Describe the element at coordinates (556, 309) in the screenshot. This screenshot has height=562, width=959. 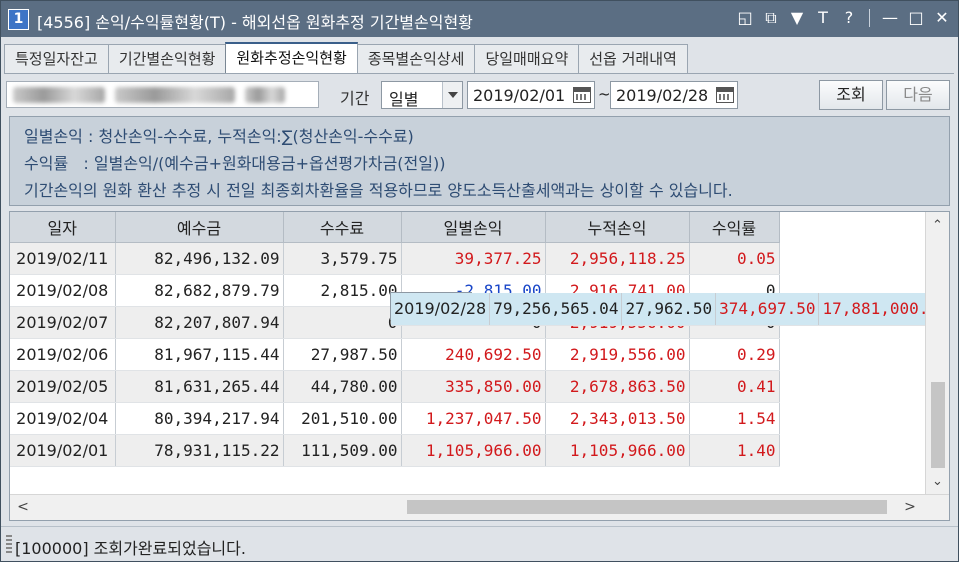
I see `table-cell: 79,256,565.04` at that location.